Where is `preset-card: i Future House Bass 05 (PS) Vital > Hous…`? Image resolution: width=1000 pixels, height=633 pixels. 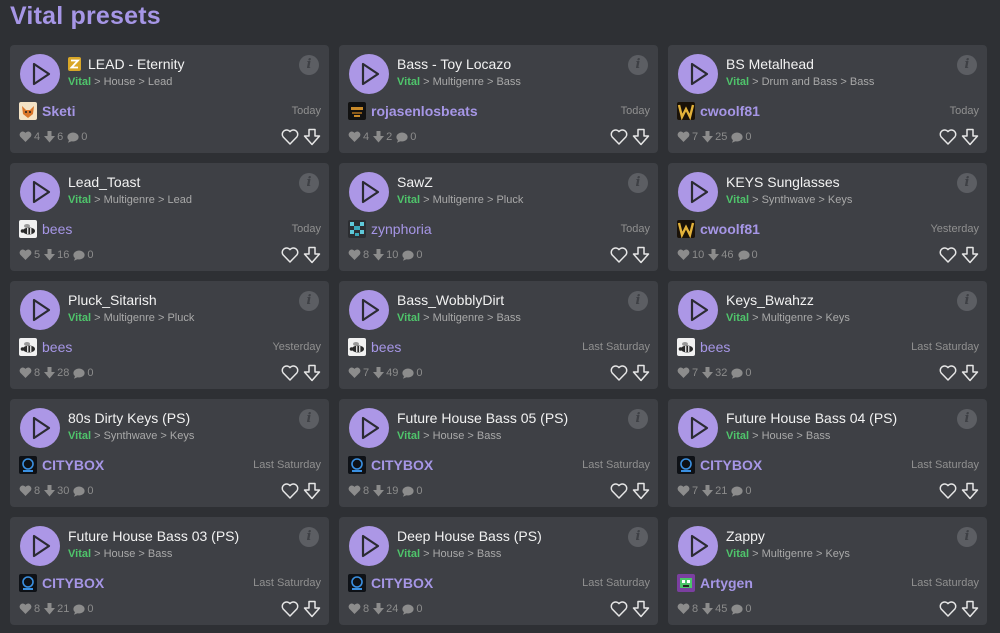 preset-card: i Future House Bass 05 (PS) Vital > Hous… is located at coordinates (498, 453).